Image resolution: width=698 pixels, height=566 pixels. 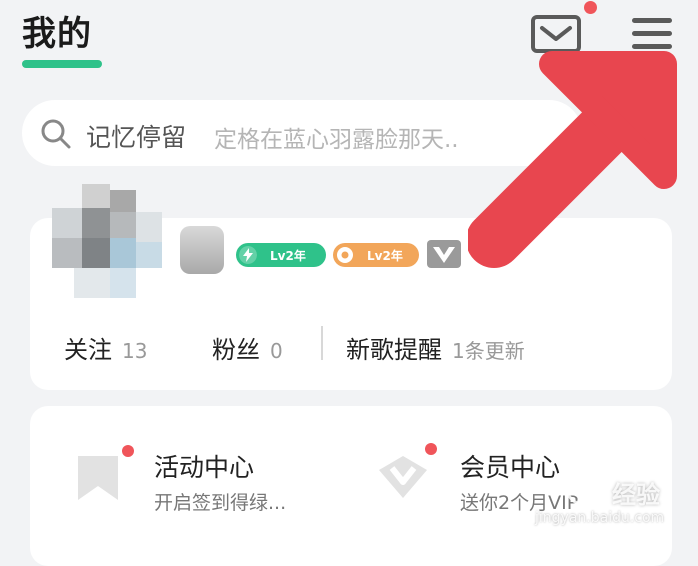 I want to click on search-keyword: 记忆停留, so click(x=136, y=136).